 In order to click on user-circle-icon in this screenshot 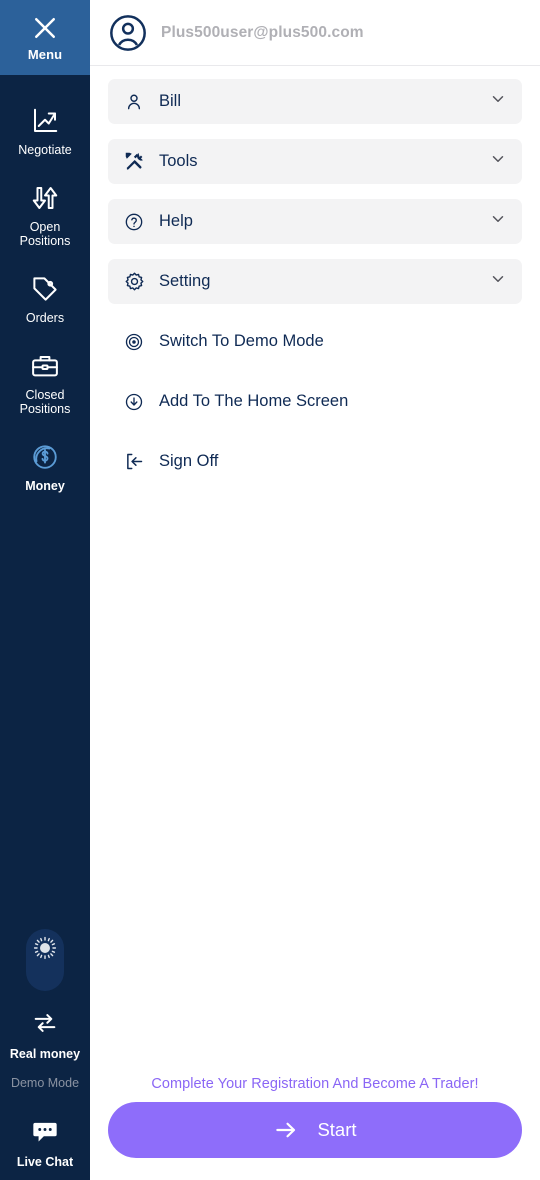, I will do `click(128, 32)`.